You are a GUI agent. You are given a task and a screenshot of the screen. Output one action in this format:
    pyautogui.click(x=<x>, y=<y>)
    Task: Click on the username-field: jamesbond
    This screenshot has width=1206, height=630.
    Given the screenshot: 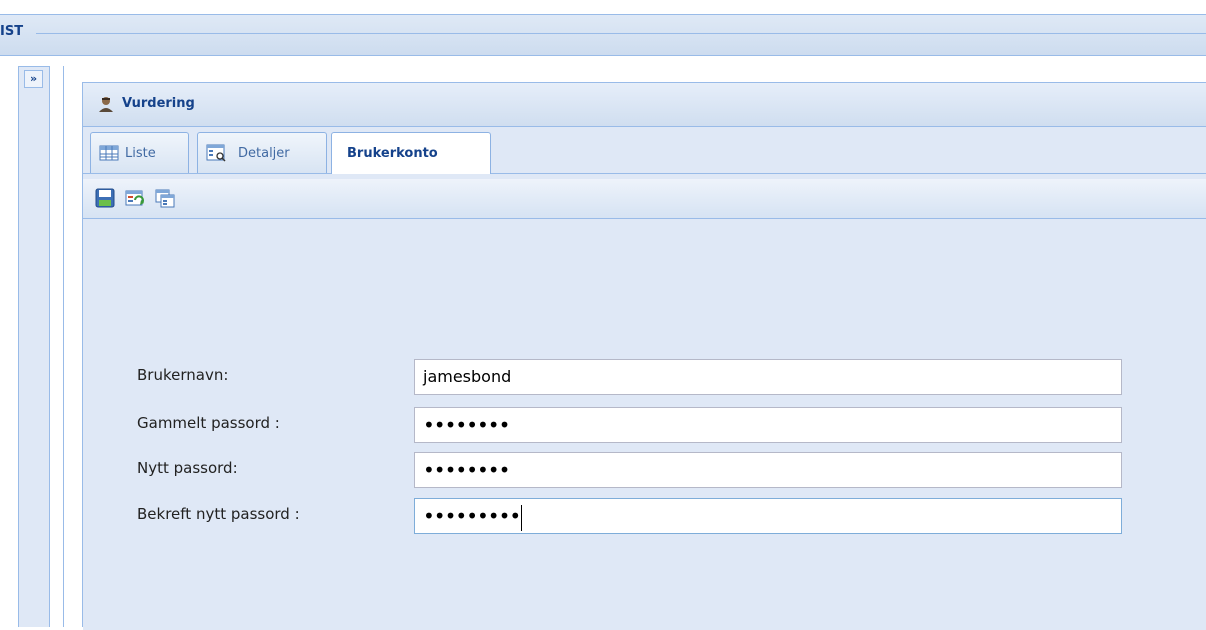 What is the action you would take?
    pyautogui.click(x=768, y=377)
    